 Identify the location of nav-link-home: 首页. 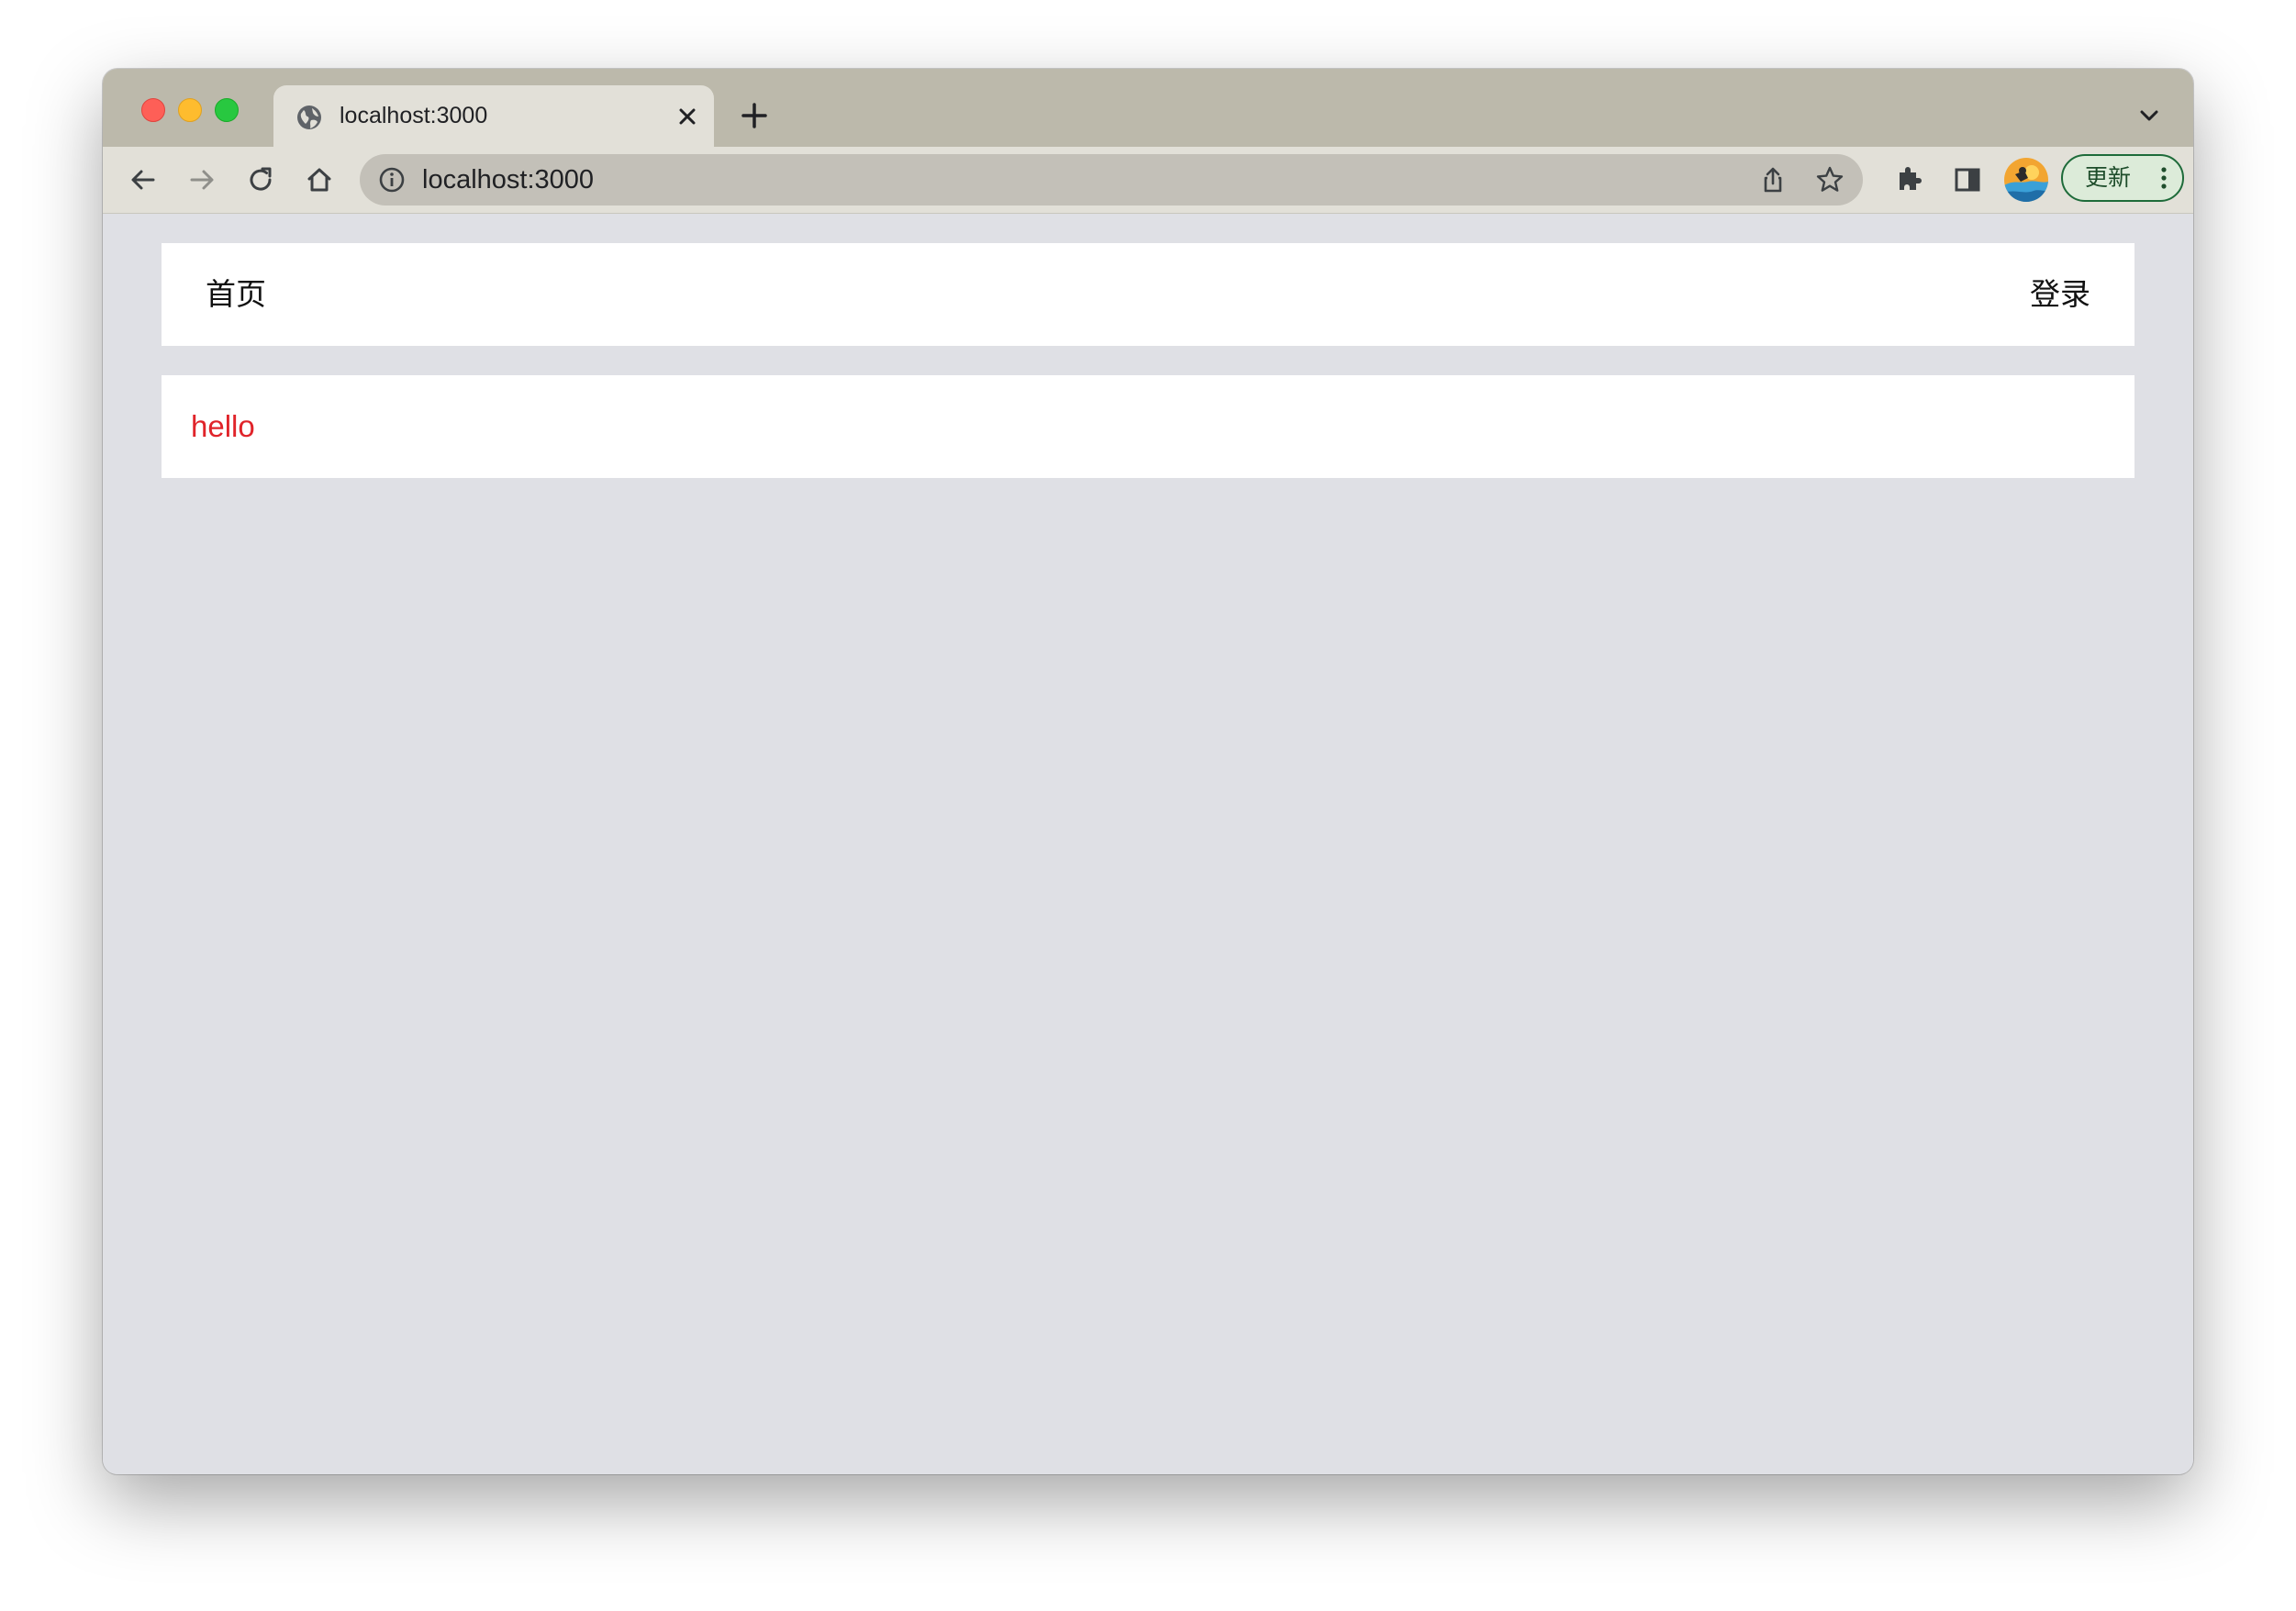
(236, 294).